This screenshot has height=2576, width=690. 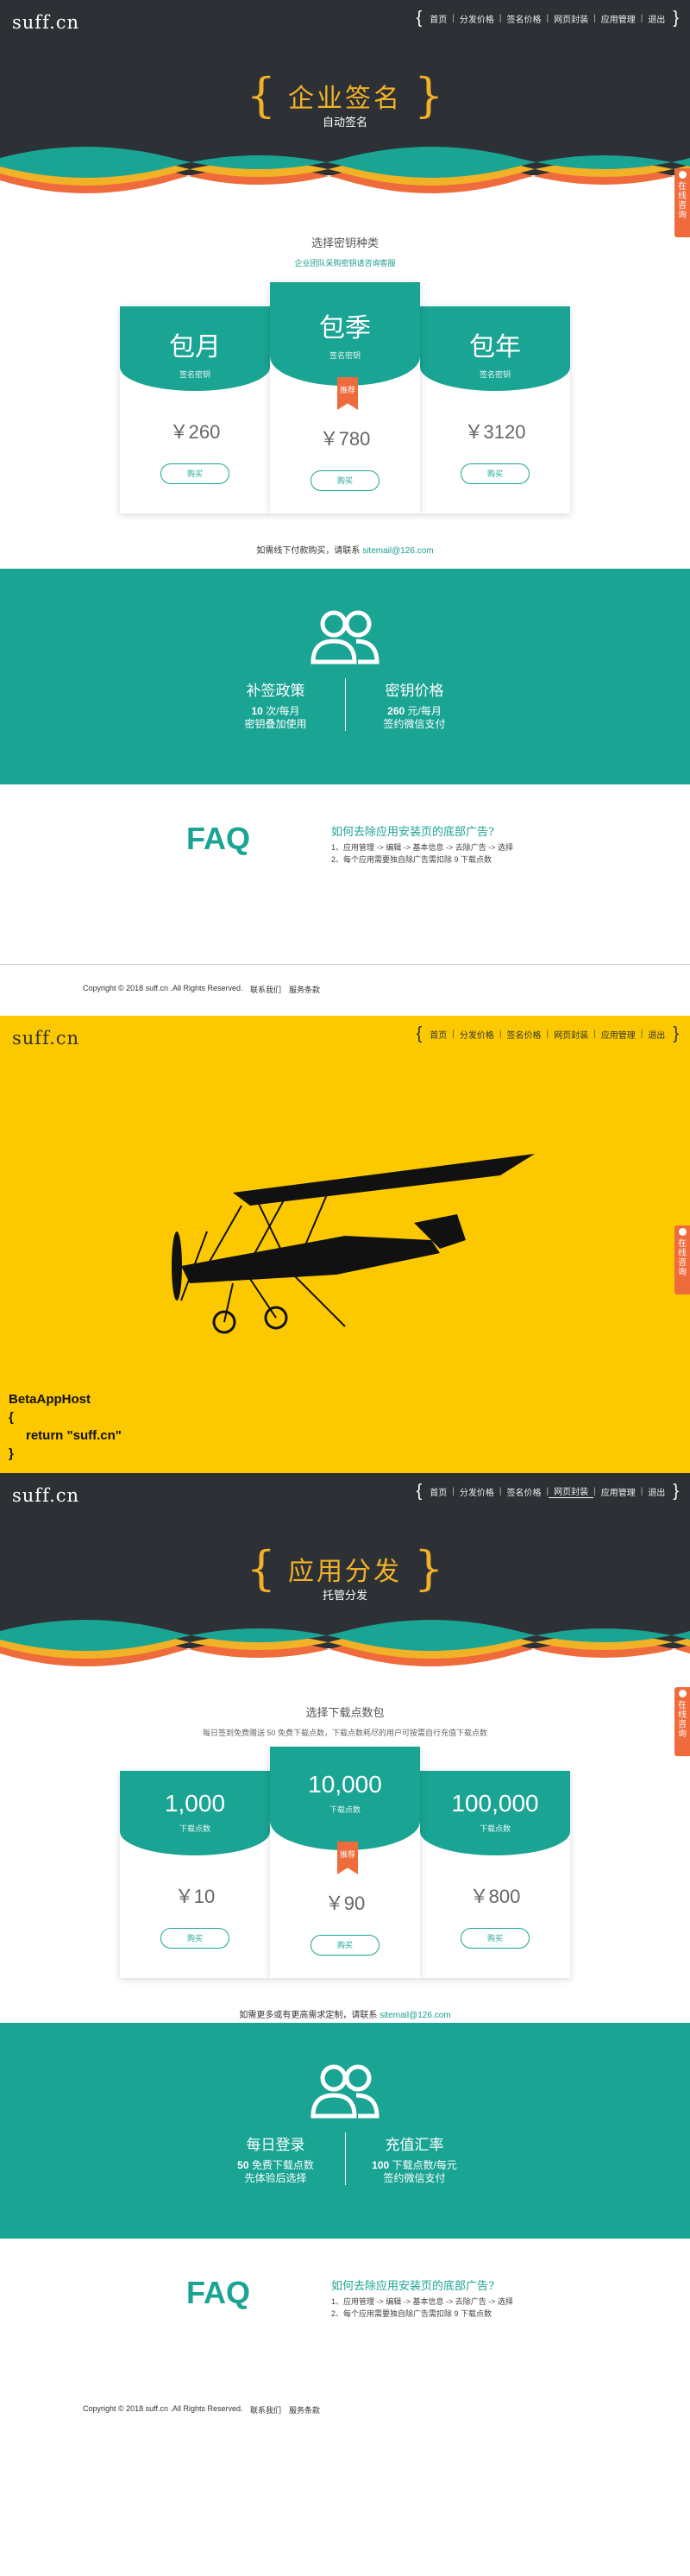 What do you see at coordinates (276, 692) in the screenshot?
I see `stat-title: 补签政策` at bounding box center [276, 692].